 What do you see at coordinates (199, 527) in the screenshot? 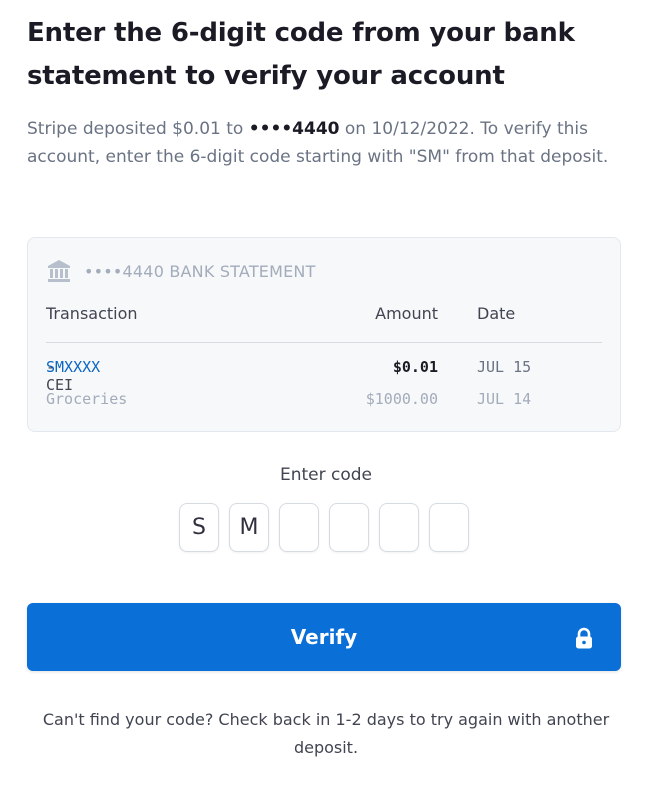
I see `code-digit-1: S` at bounding box center [199, 527].